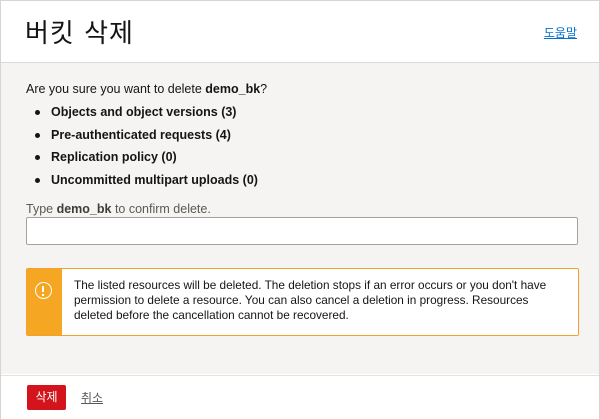 Image resolution: width=600 pixels, height=419 pixels. I want to click on resource-label: Objects and object versions (3), so click(144, 112).